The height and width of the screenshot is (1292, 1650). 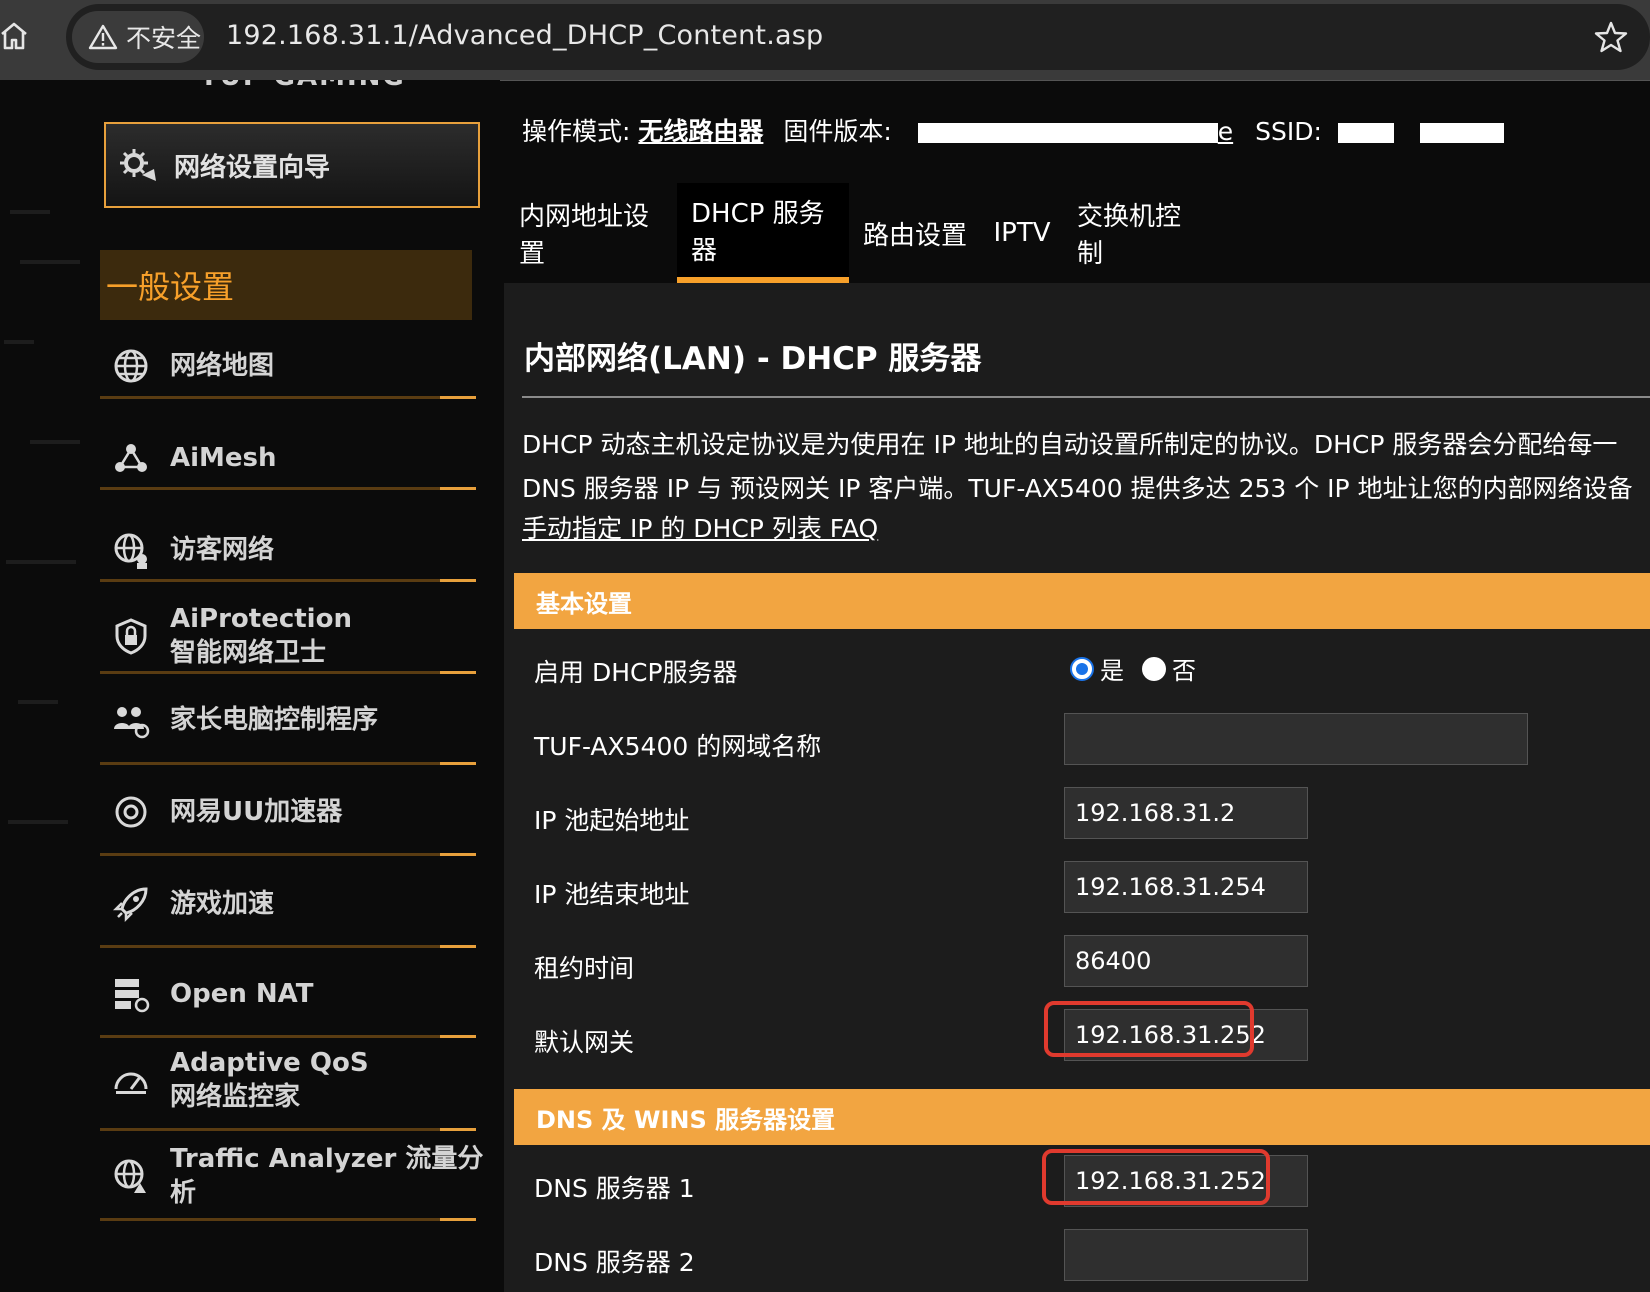 I want to click on tab-iptv: IPTV, so click(x=1022, y=233).